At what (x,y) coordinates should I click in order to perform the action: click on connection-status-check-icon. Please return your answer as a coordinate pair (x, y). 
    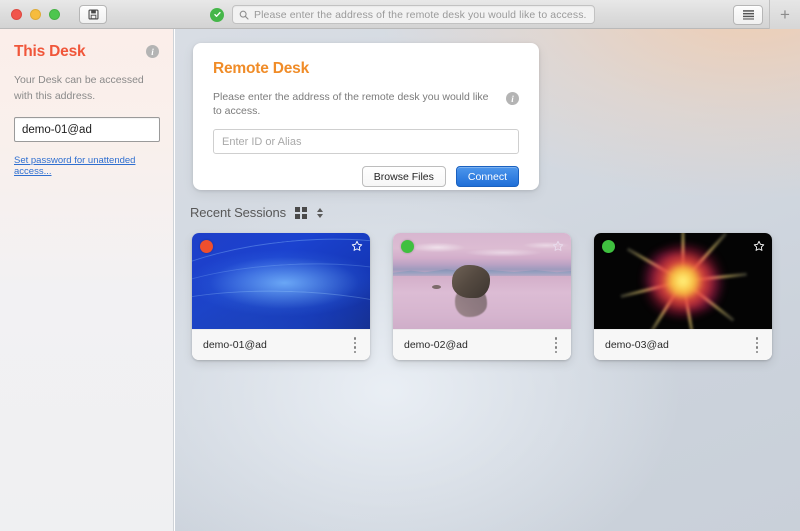
    Looking at the image, I should click on (217, 14).